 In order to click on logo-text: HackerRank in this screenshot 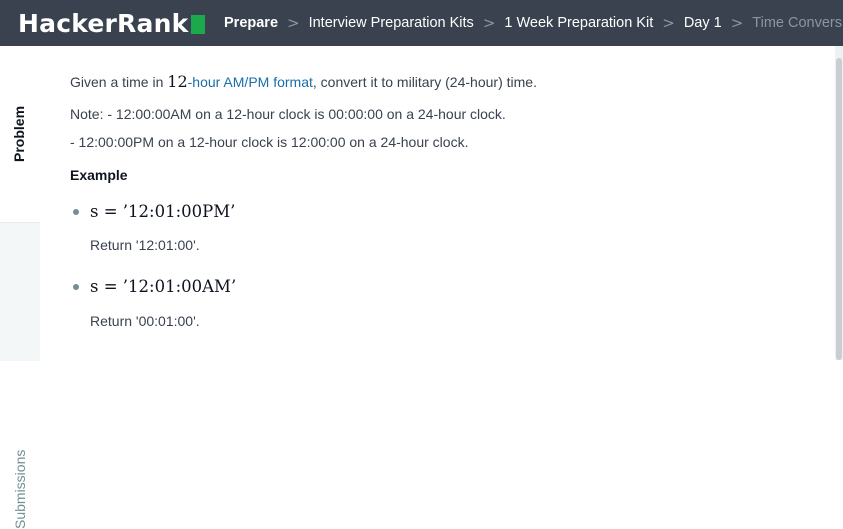, I will do `click(103, 23)`.